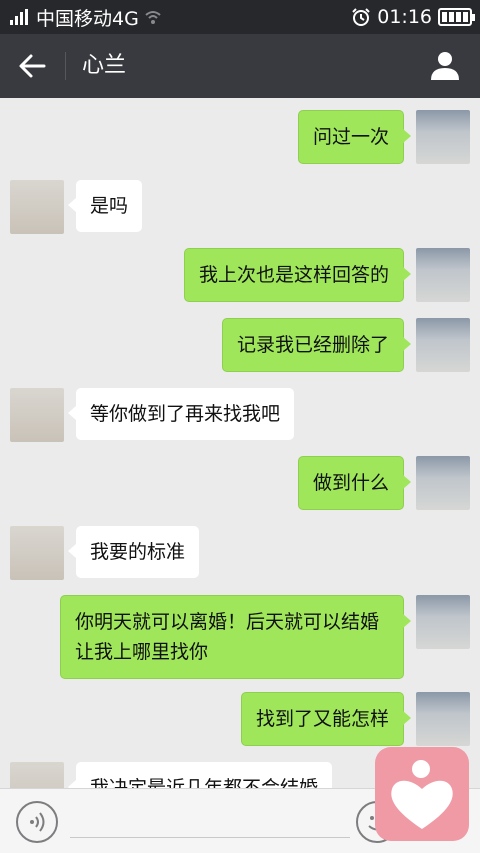 The width and height of the screenshot is (480, 853). I want to click on contact-icon, so click(445, 65).